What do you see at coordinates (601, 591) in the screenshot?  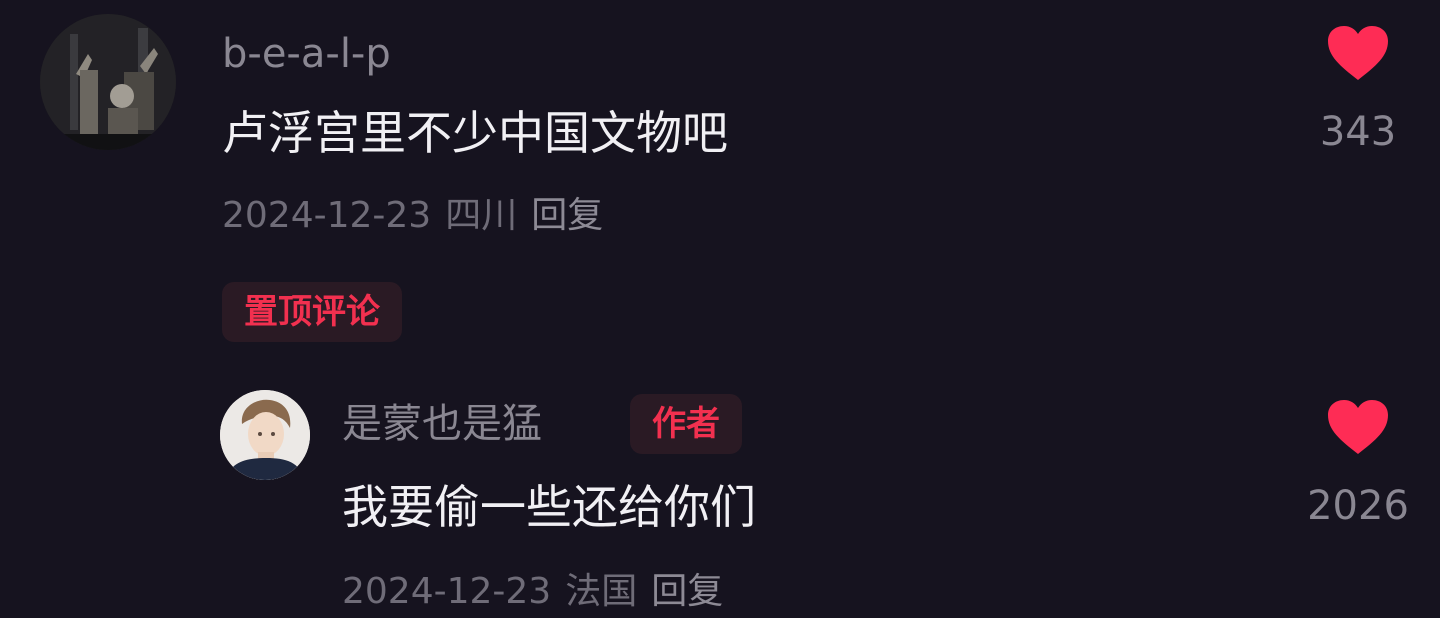 I see `reply-location: 法国` at bounding box center [601, 591].